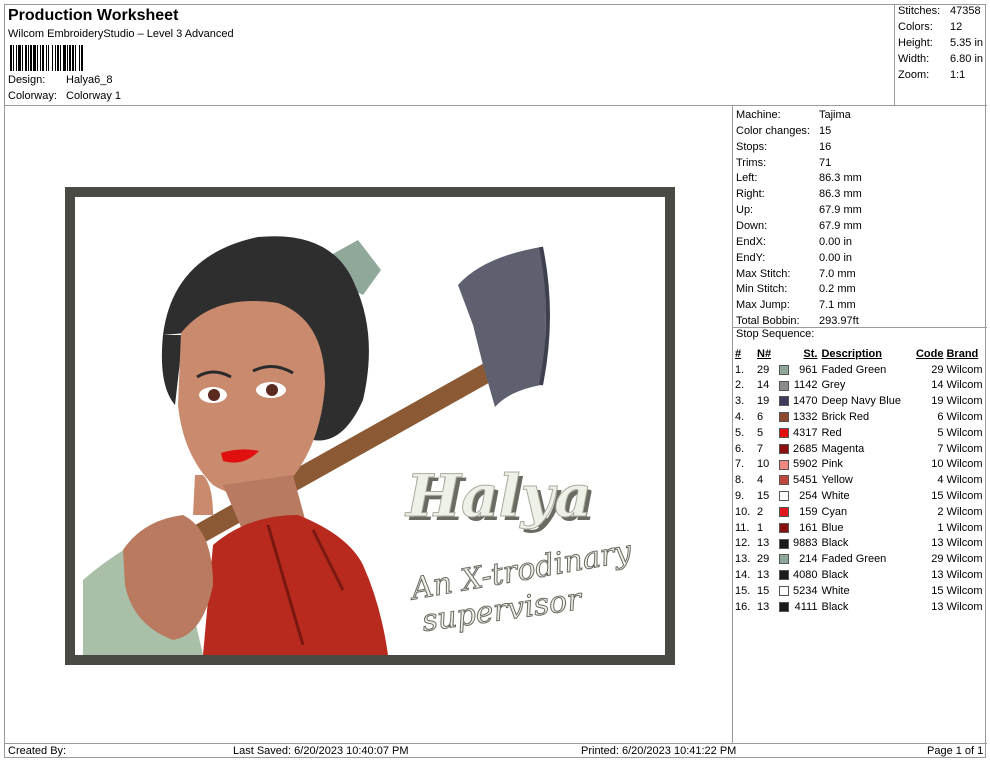  What do you see at coordinates (836, 257) in the screenshot?
I see `info-value: 0.00 in` at bounding box center [836, 257].